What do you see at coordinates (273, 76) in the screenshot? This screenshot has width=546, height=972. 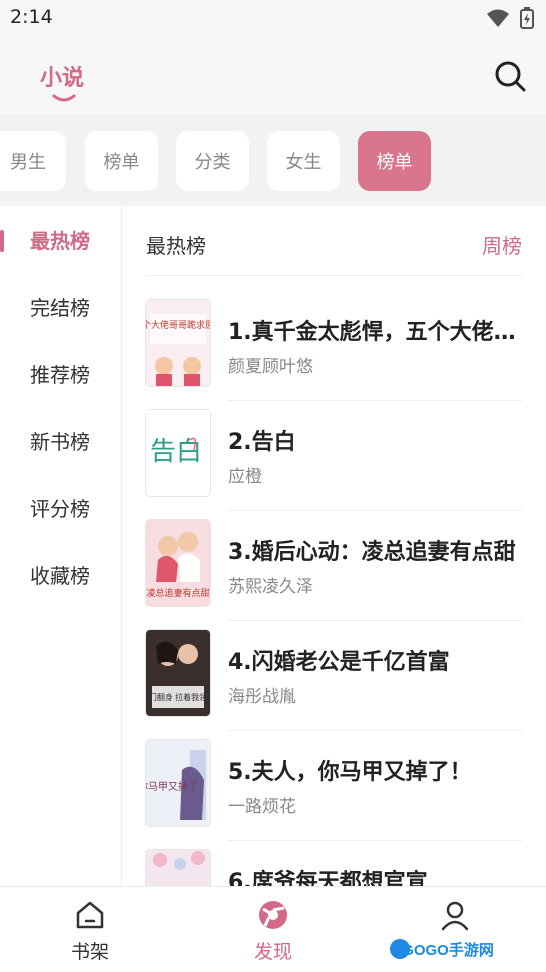 I see `app-header: 小说` at bounding box center [273, 76].